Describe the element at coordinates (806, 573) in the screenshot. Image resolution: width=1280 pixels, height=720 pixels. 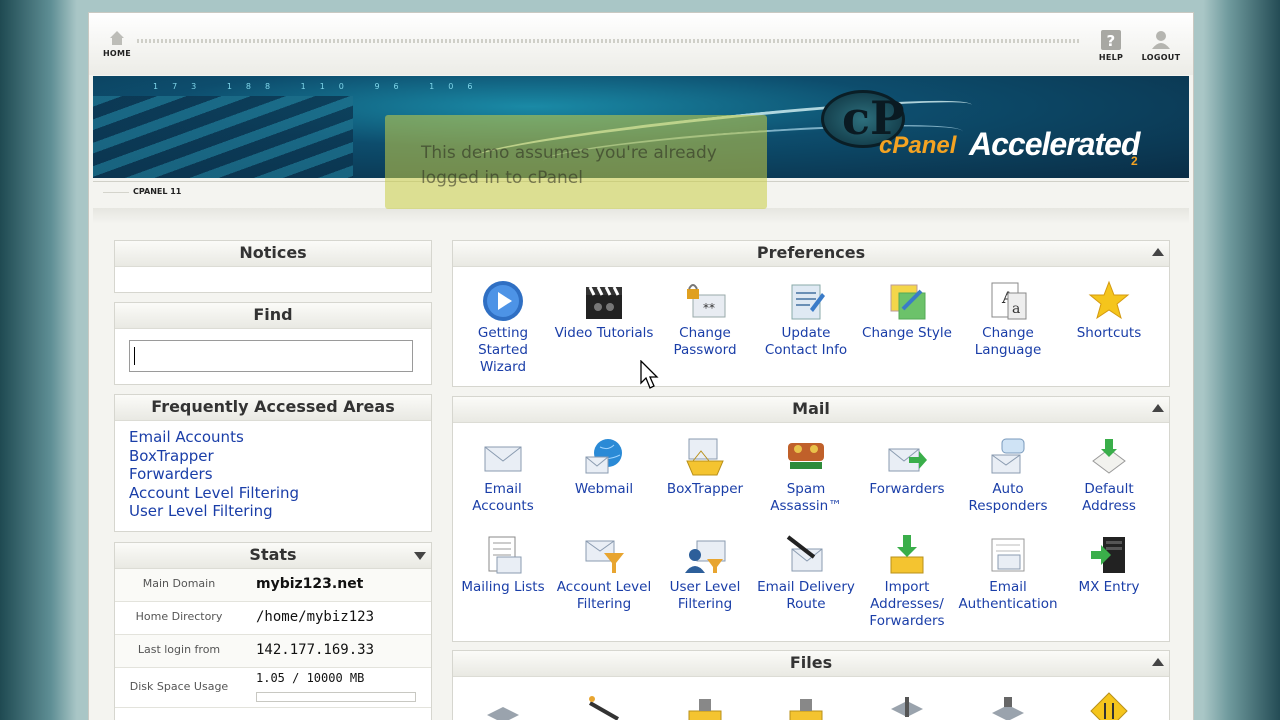
I see `email-delivery-route: Email Delivery Route` at that location.